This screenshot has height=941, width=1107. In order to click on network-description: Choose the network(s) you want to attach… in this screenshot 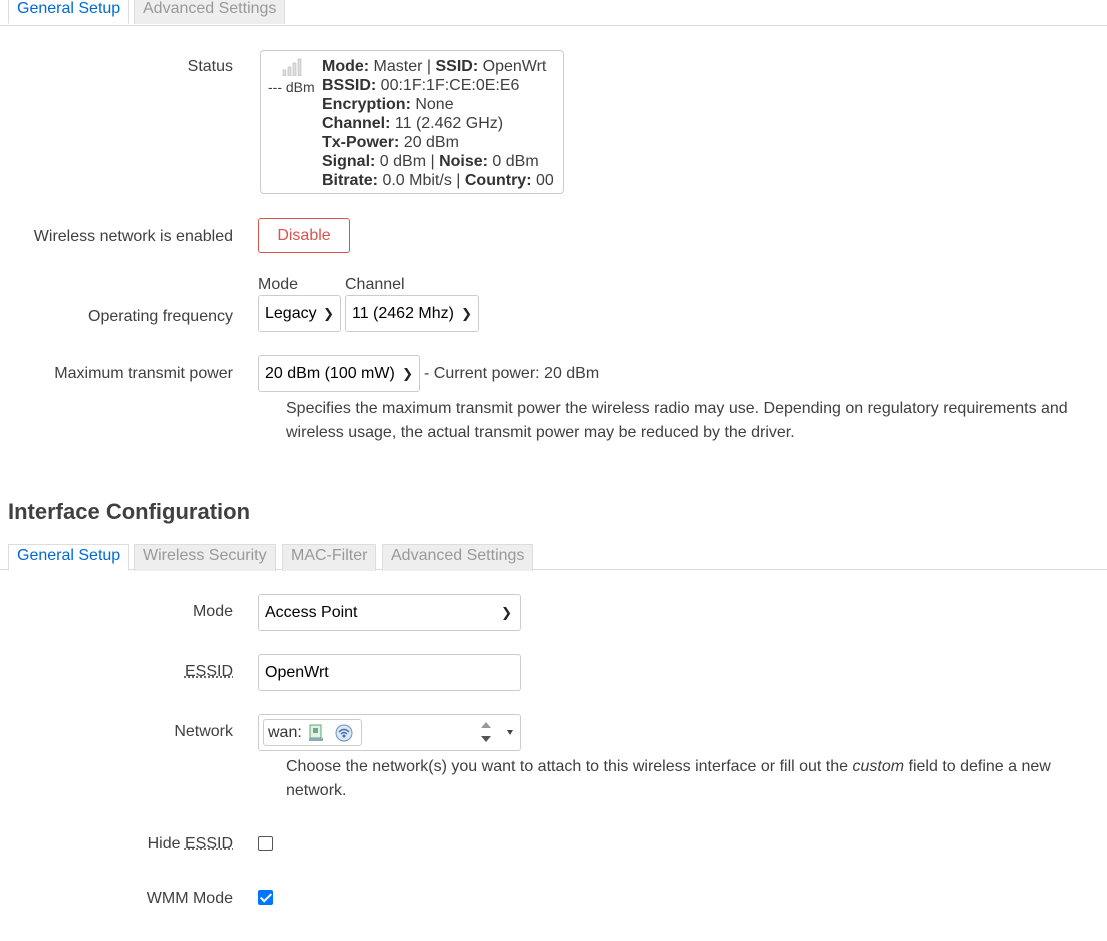, I will do `click(668, 778)`.